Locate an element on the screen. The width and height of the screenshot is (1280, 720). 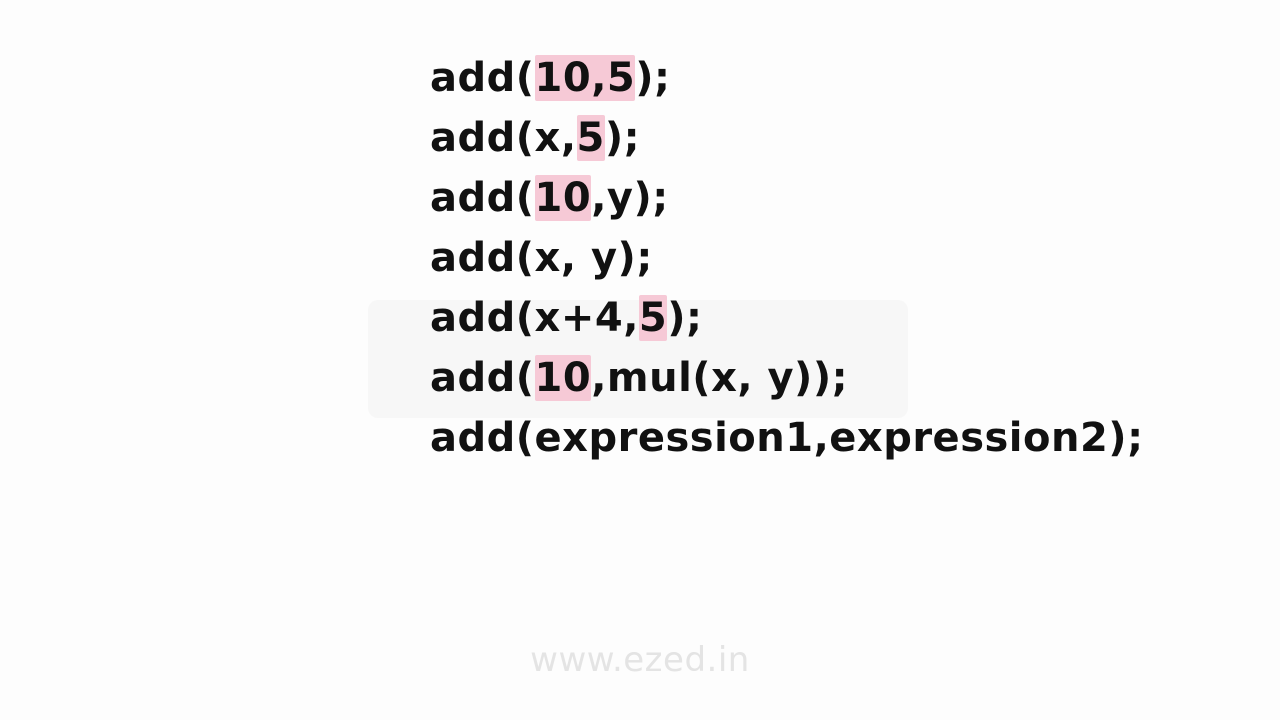
code-line: add(10,mul(x, y)); is located at coordinates (787, 378).